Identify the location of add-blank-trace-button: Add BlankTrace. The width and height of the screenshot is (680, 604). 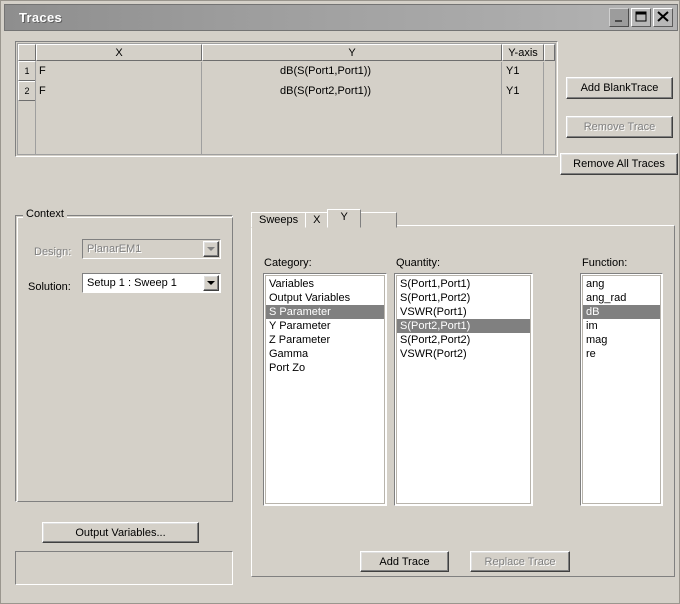
(619, 88).